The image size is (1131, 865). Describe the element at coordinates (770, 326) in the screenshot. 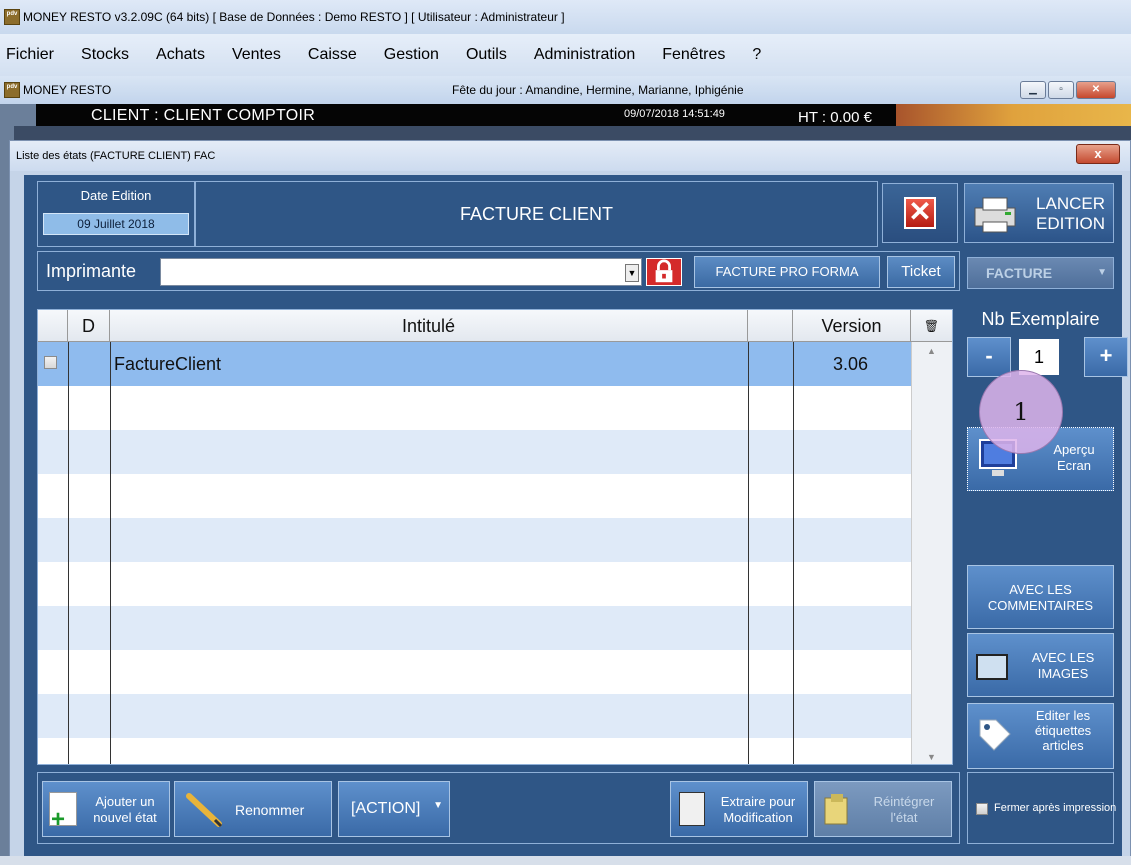

I see `header-blank` at that location.